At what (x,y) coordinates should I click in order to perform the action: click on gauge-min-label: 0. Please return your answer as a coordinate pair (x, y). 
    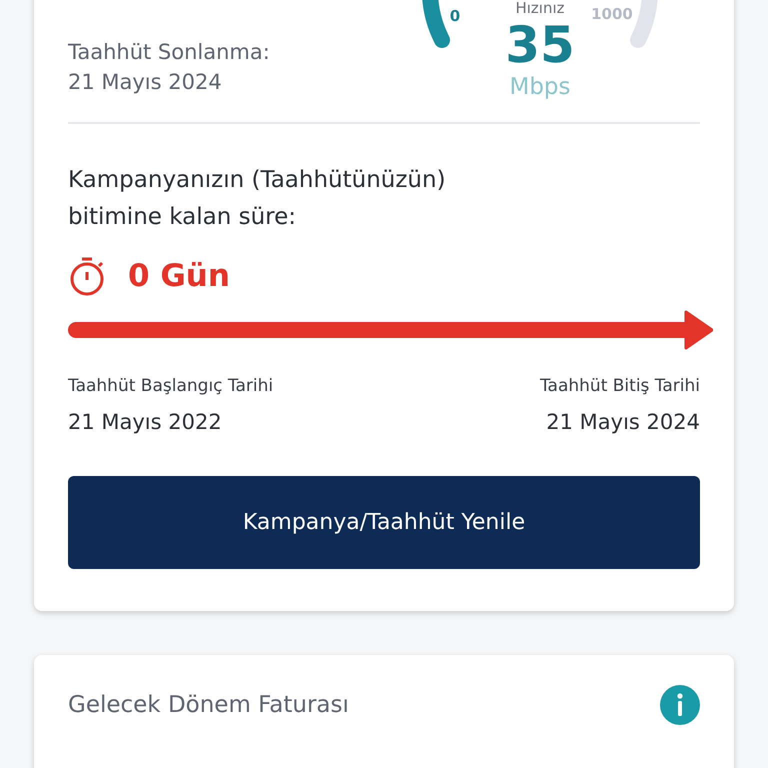
    Looking at the image, I should click on (455, 16).